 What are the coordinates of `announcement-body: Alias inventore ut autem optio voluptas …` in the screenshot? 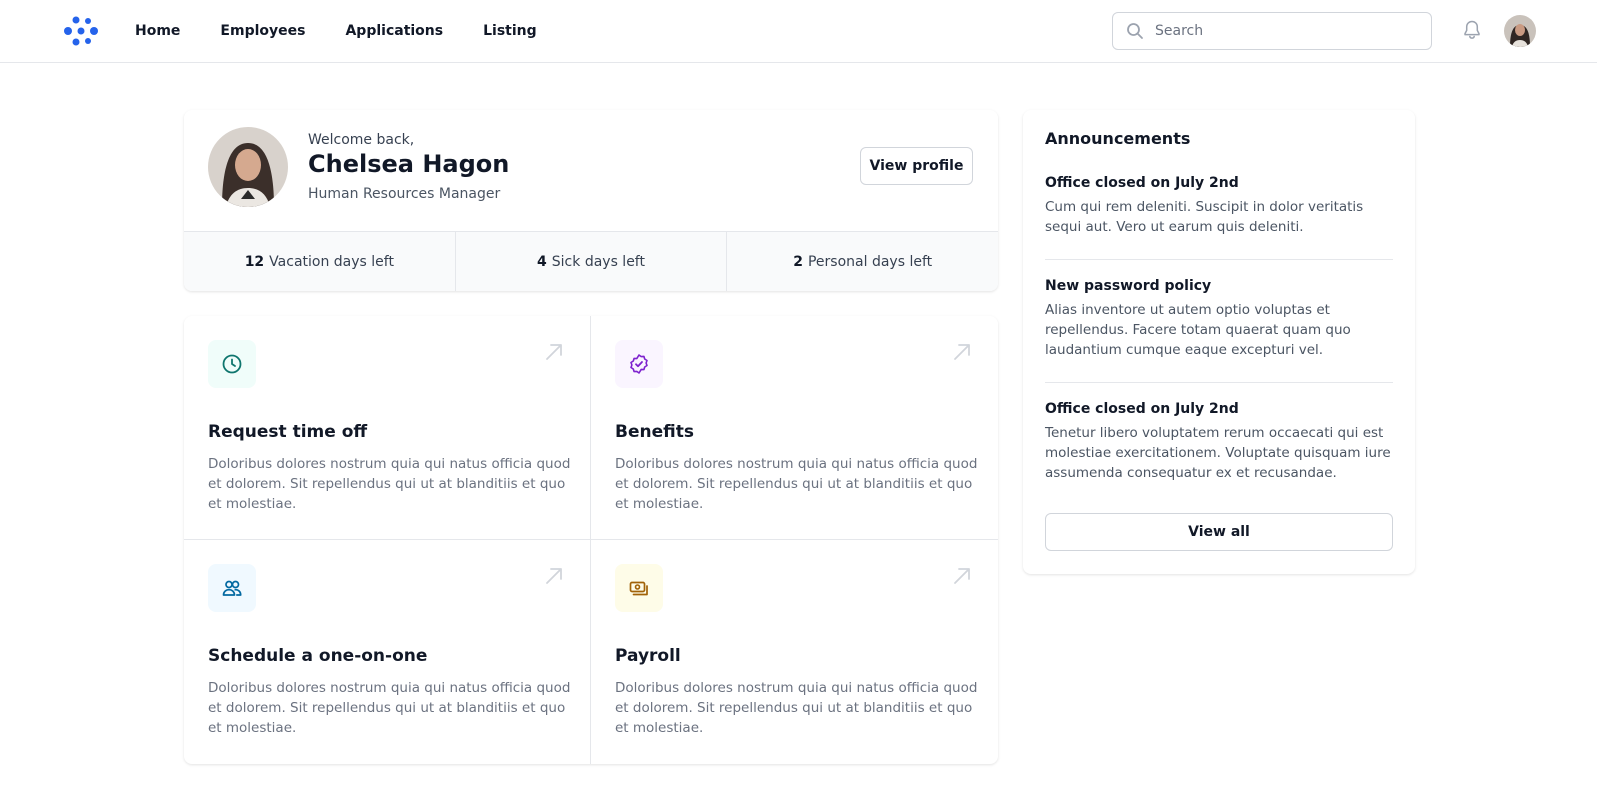 It's located at (1198, 330).